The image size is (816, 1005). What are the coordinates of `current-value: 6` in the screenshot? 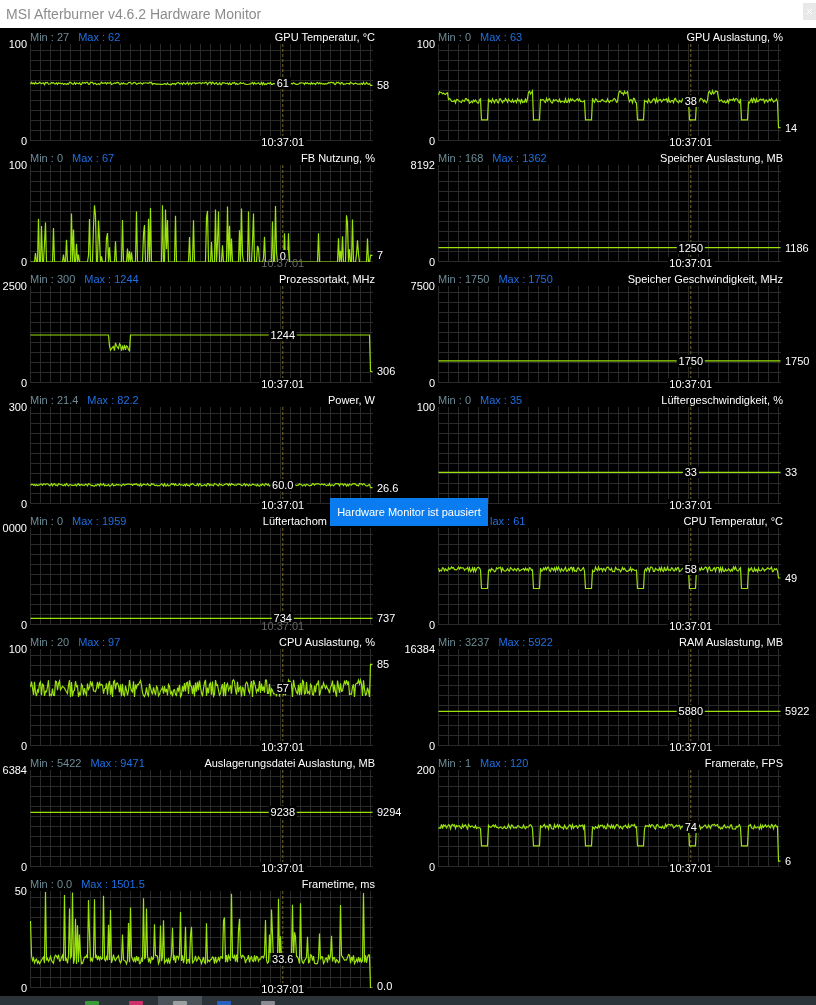 It's located at (788, 861).